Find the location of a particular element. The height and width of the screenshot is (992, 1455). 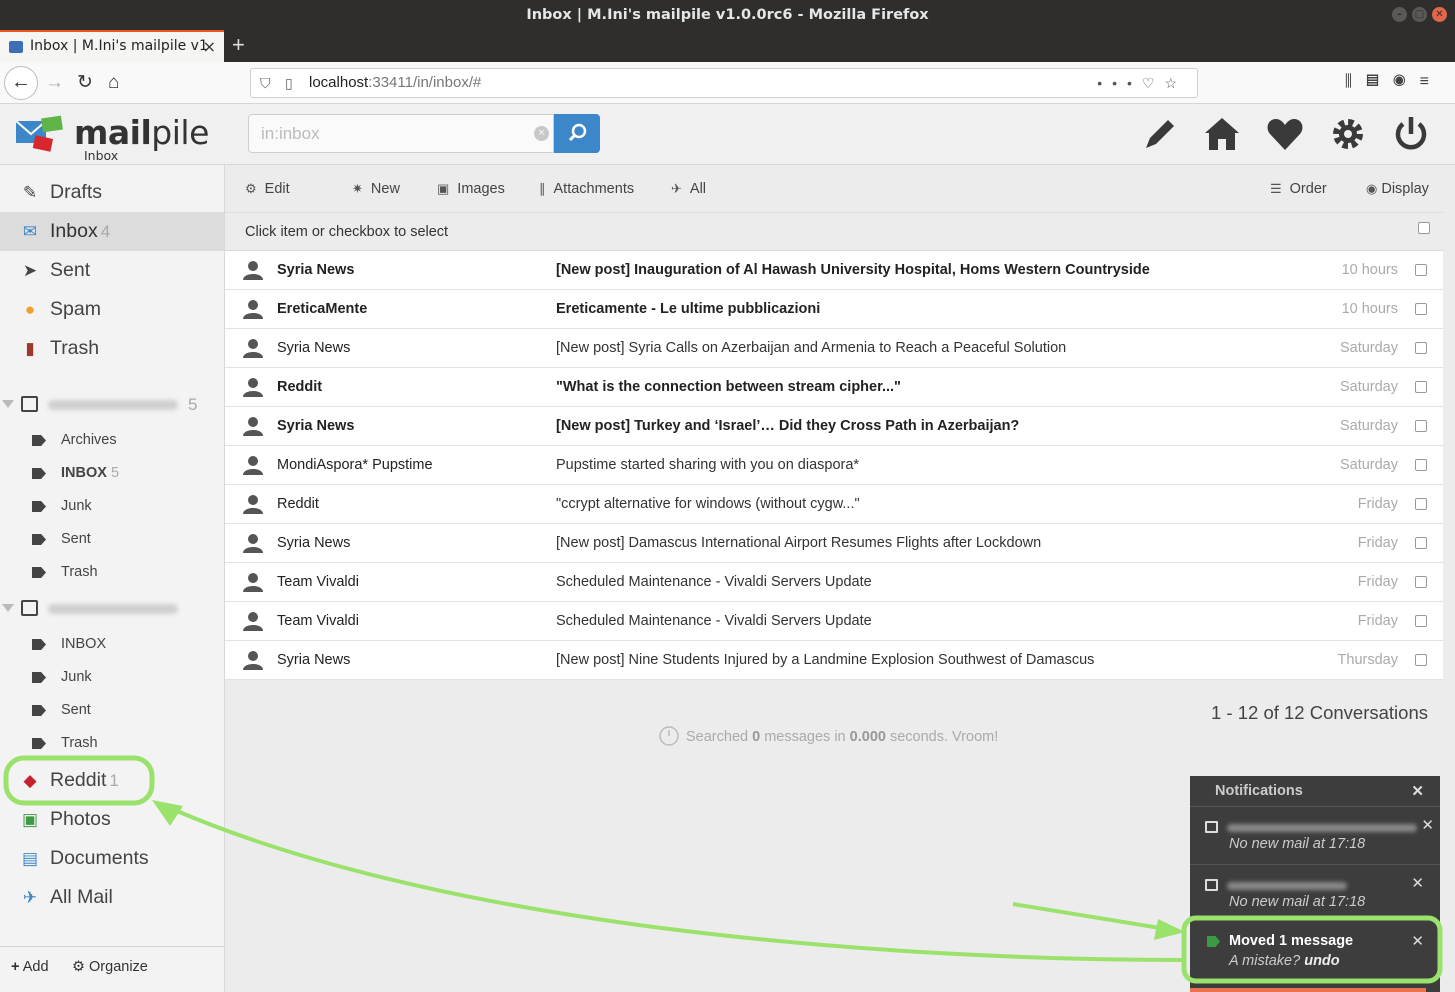

browser-toolbar-icons: ⫼▤◉≡ is located at coordinates (1394, 82).